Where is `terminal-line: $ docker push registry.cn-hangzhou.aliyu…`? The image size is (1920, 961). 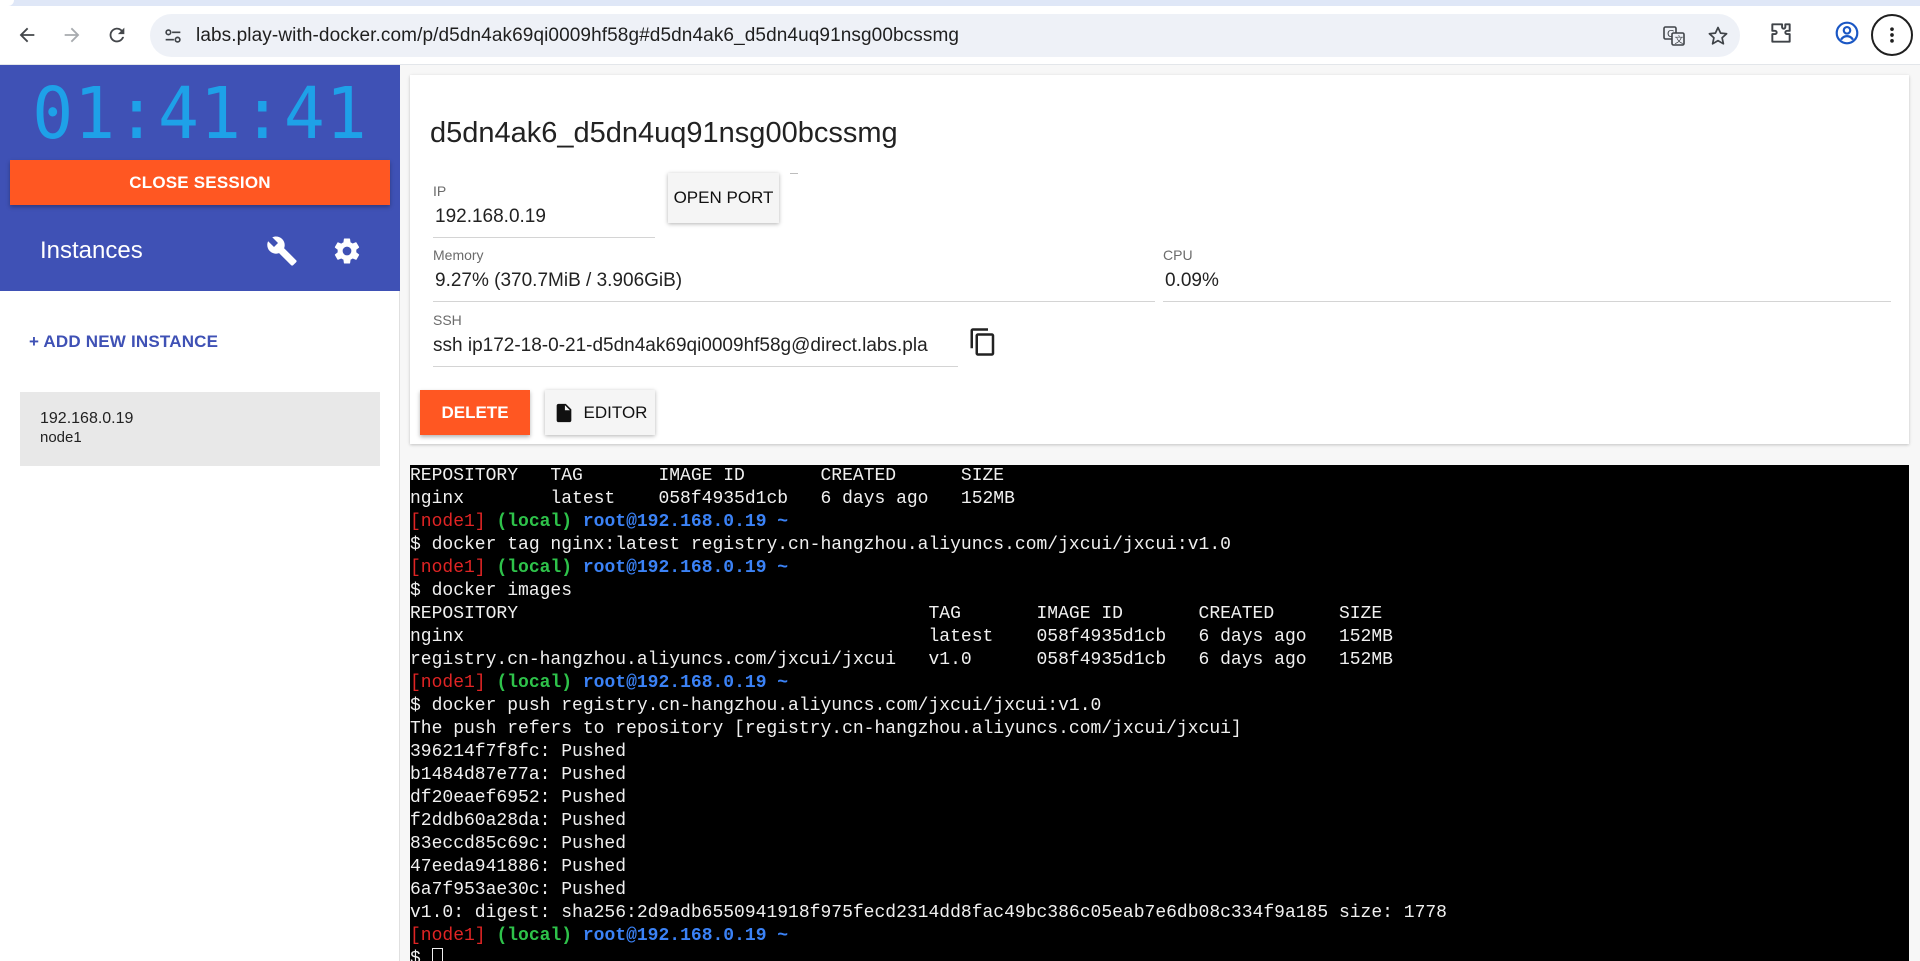 terminal-line: $ docker push registry.cn-hangzhou.aliyu… is located at coordinates (756, 706).